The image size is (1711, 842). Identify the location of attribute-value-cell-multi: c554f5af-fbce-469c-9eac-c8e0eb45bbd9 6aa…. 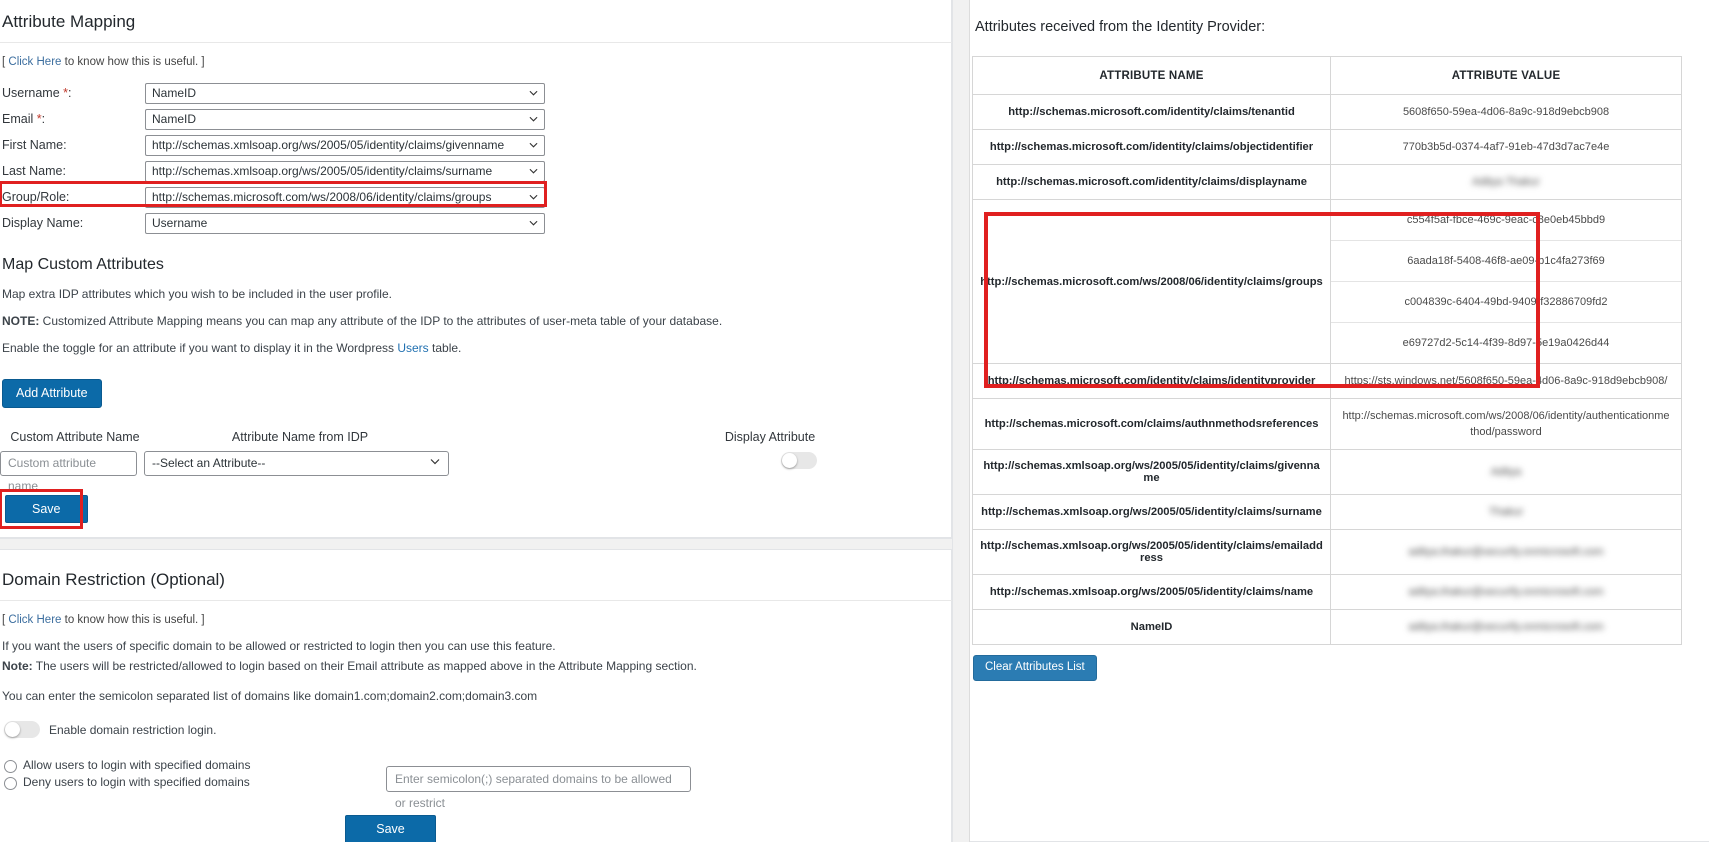
(1506, 281).